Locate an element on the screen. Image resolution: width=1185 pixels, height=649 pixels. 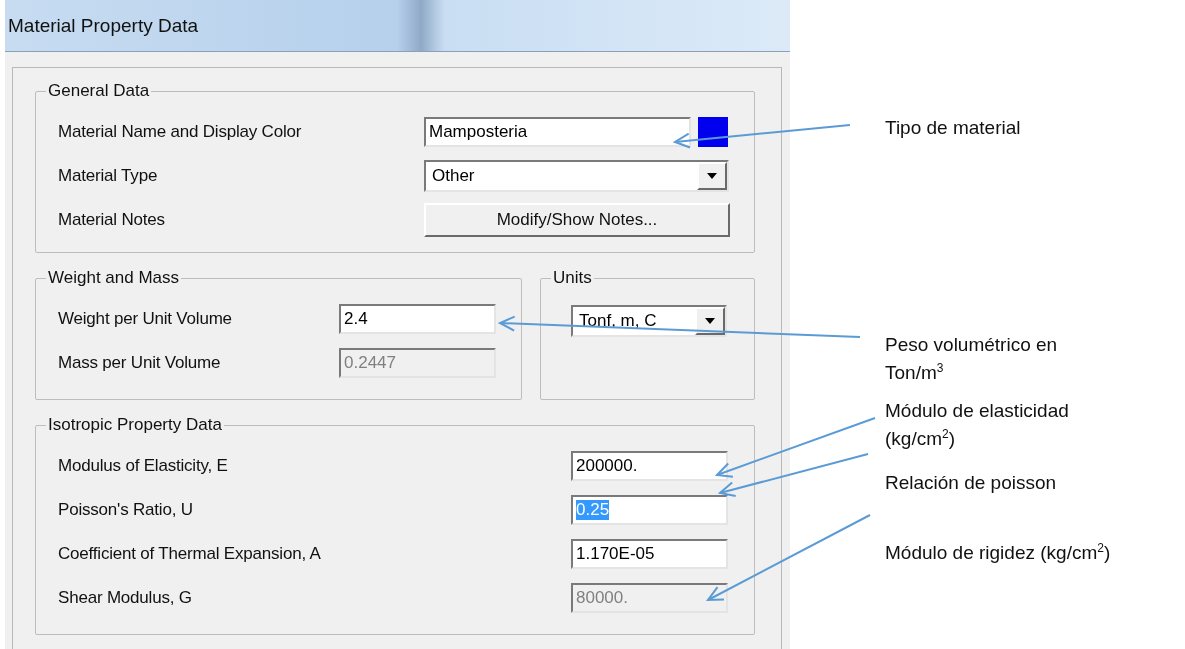
annotation-text: Módulo de elasticidad (kg/cm$^{2}$) is located at coordinates (977, 425).